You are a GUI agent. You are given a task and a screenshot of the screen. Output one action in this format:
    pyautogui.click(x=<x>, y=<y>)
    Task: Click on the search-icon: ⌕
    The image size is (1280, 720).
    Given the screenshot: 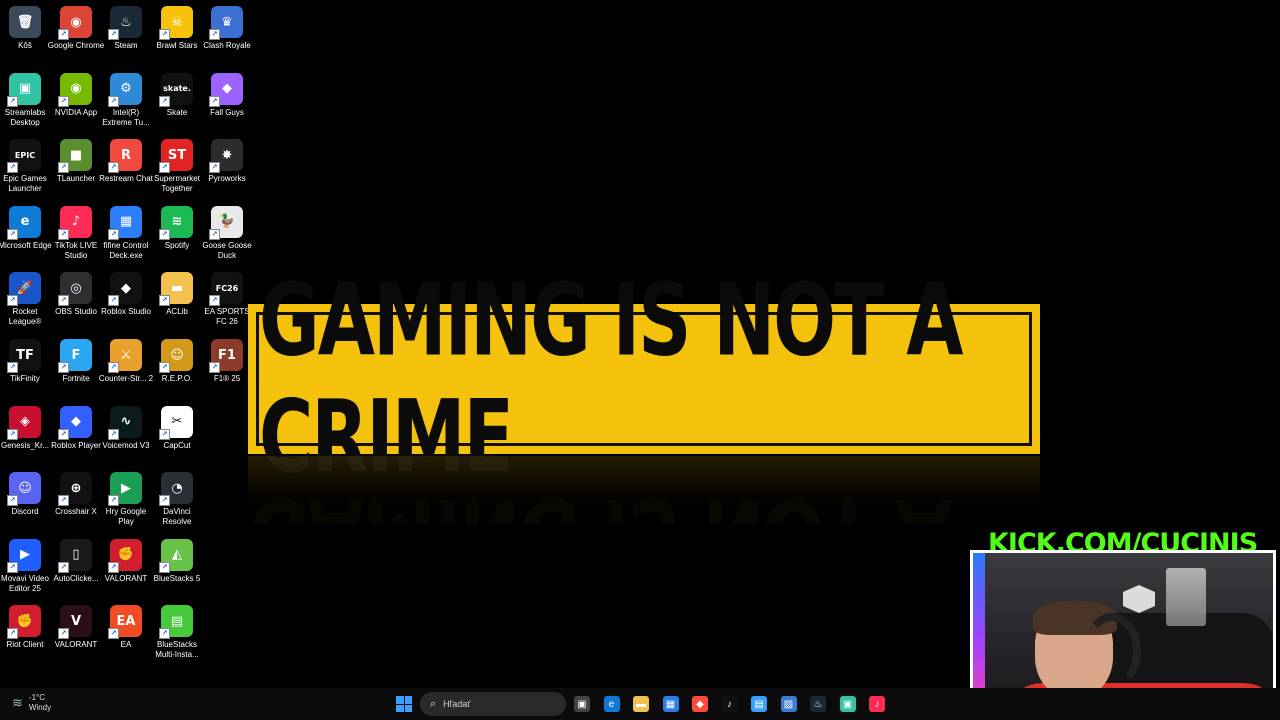 What is the action you would take?
    pyautogui.click(x=433, y=703)
    